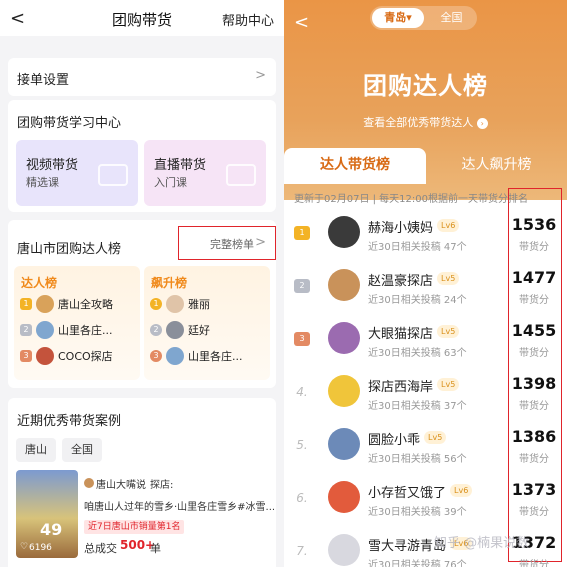 The image size is (567, 567). What do you see at coordinates (24, 547) in the screenshot?
I see `heart-icon: ♡` at bounding box center [24, 547].